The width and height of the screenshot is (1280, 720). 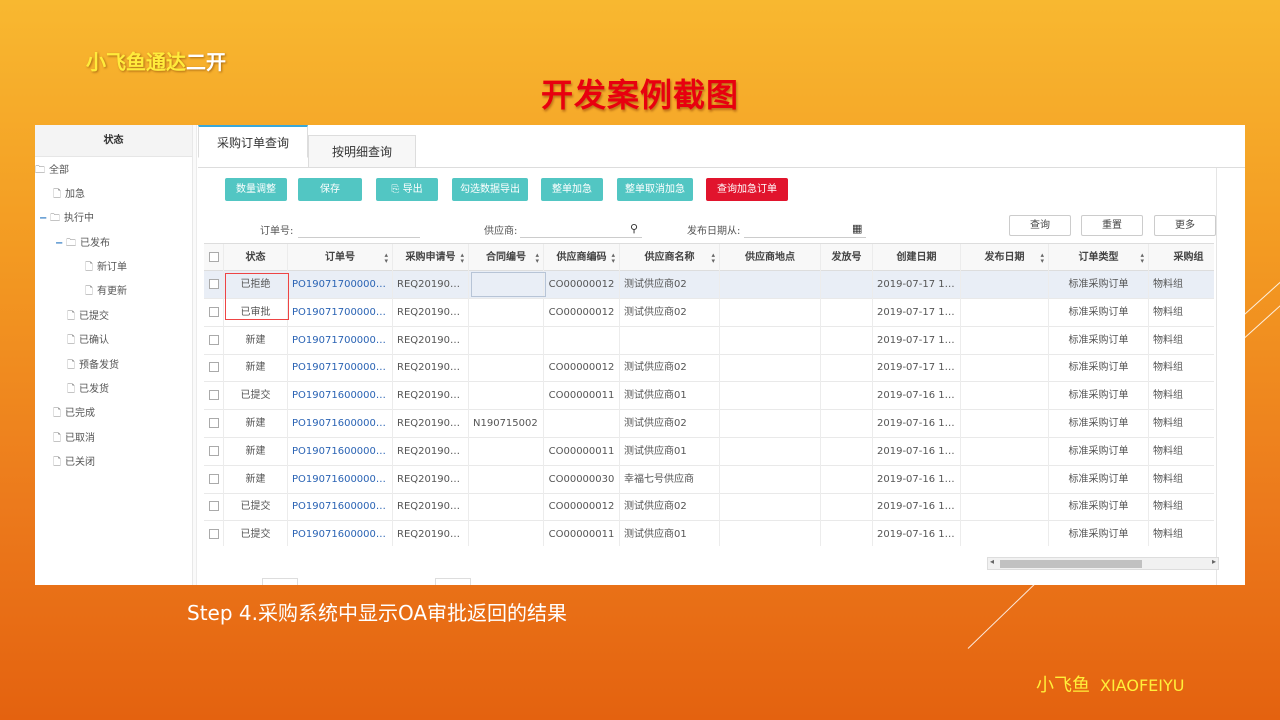 I want to click on po-number-link: PO19071600000024, so click(x=340, y=507).